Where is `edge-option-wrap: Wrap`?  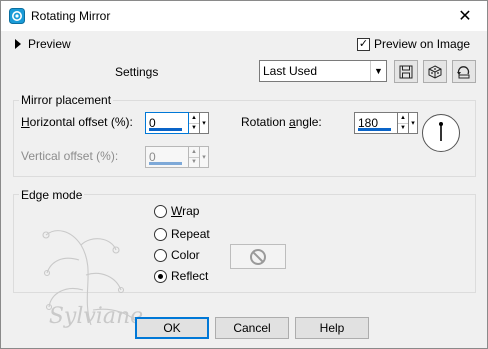 edge-option-wrap: Wrap is located at coordinates (176, 211).